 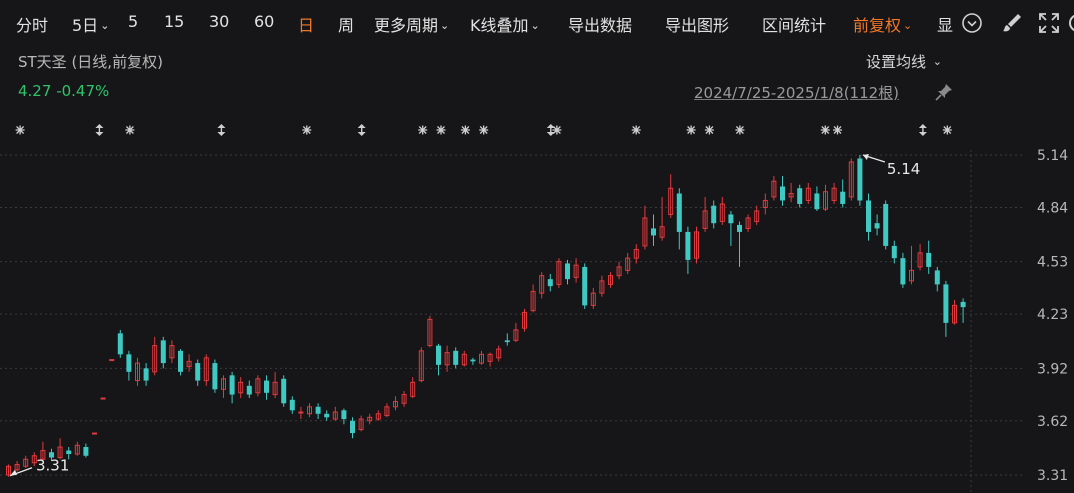 I want to click on y-tick-label: 4.23, so click(x=1052, y=315).